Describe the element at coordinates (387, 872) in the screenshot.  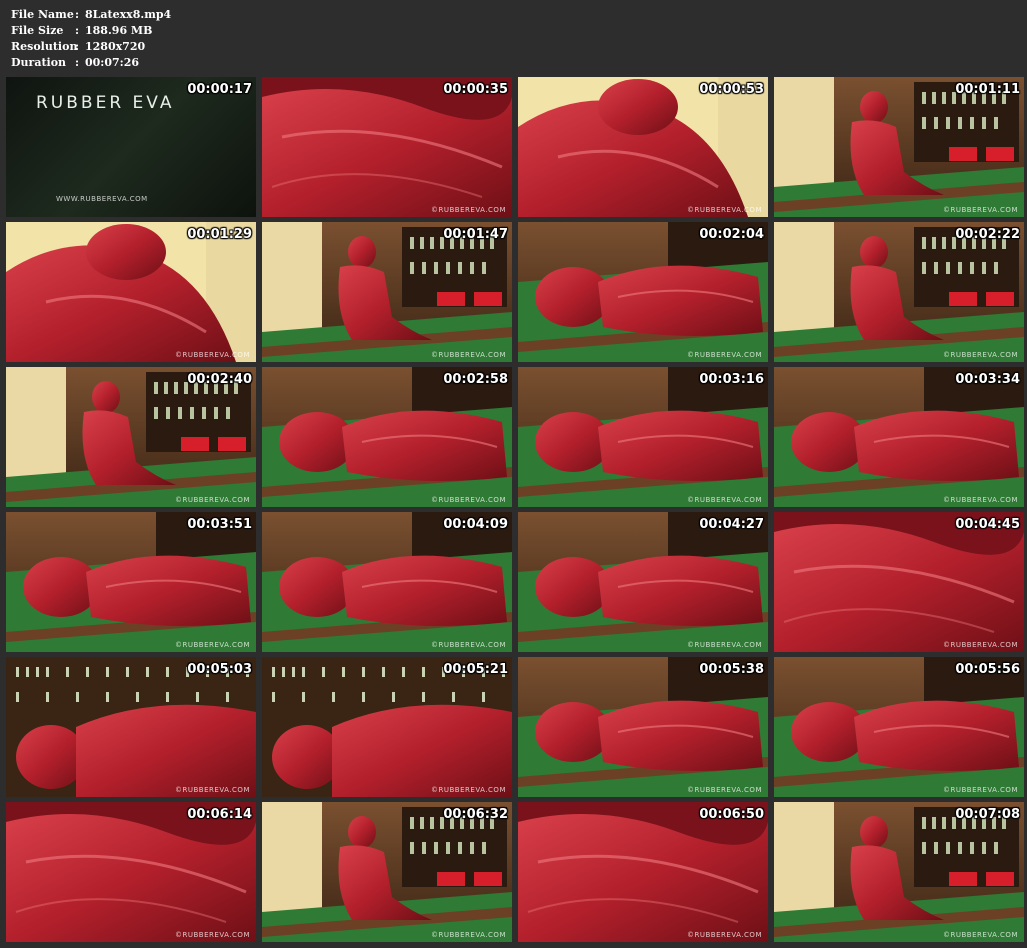
I see `video-thumbnail: ©RUBBEREVA.COM 00:06:32` at that location.